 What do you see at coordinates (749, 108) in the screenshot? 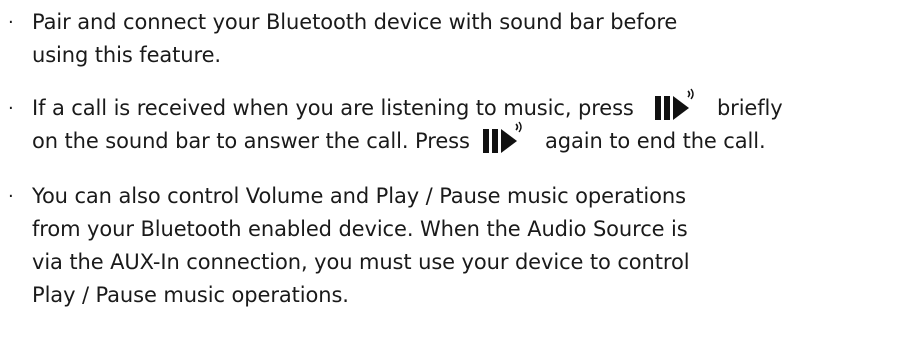
I see `item-text: briefly` at bounding box center [749, 108].